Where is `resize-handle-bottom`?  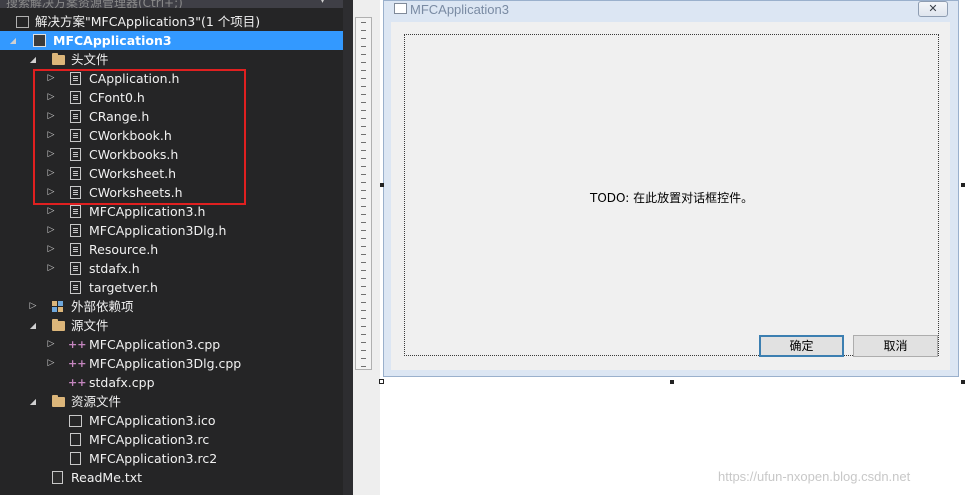 resize-handle-bottom is located at coordinates (672, 382).